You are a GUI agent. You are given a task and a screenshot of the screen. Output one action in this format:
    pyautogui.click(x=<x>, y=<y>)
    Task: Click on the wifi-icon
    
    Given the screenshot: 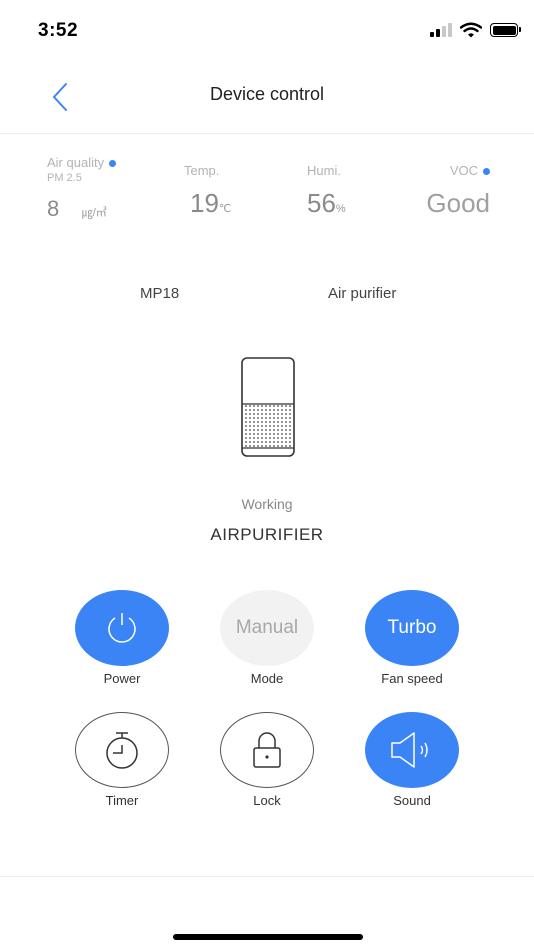 What is the action you would take?
    pyautogui.click(x=471, y=30)
    